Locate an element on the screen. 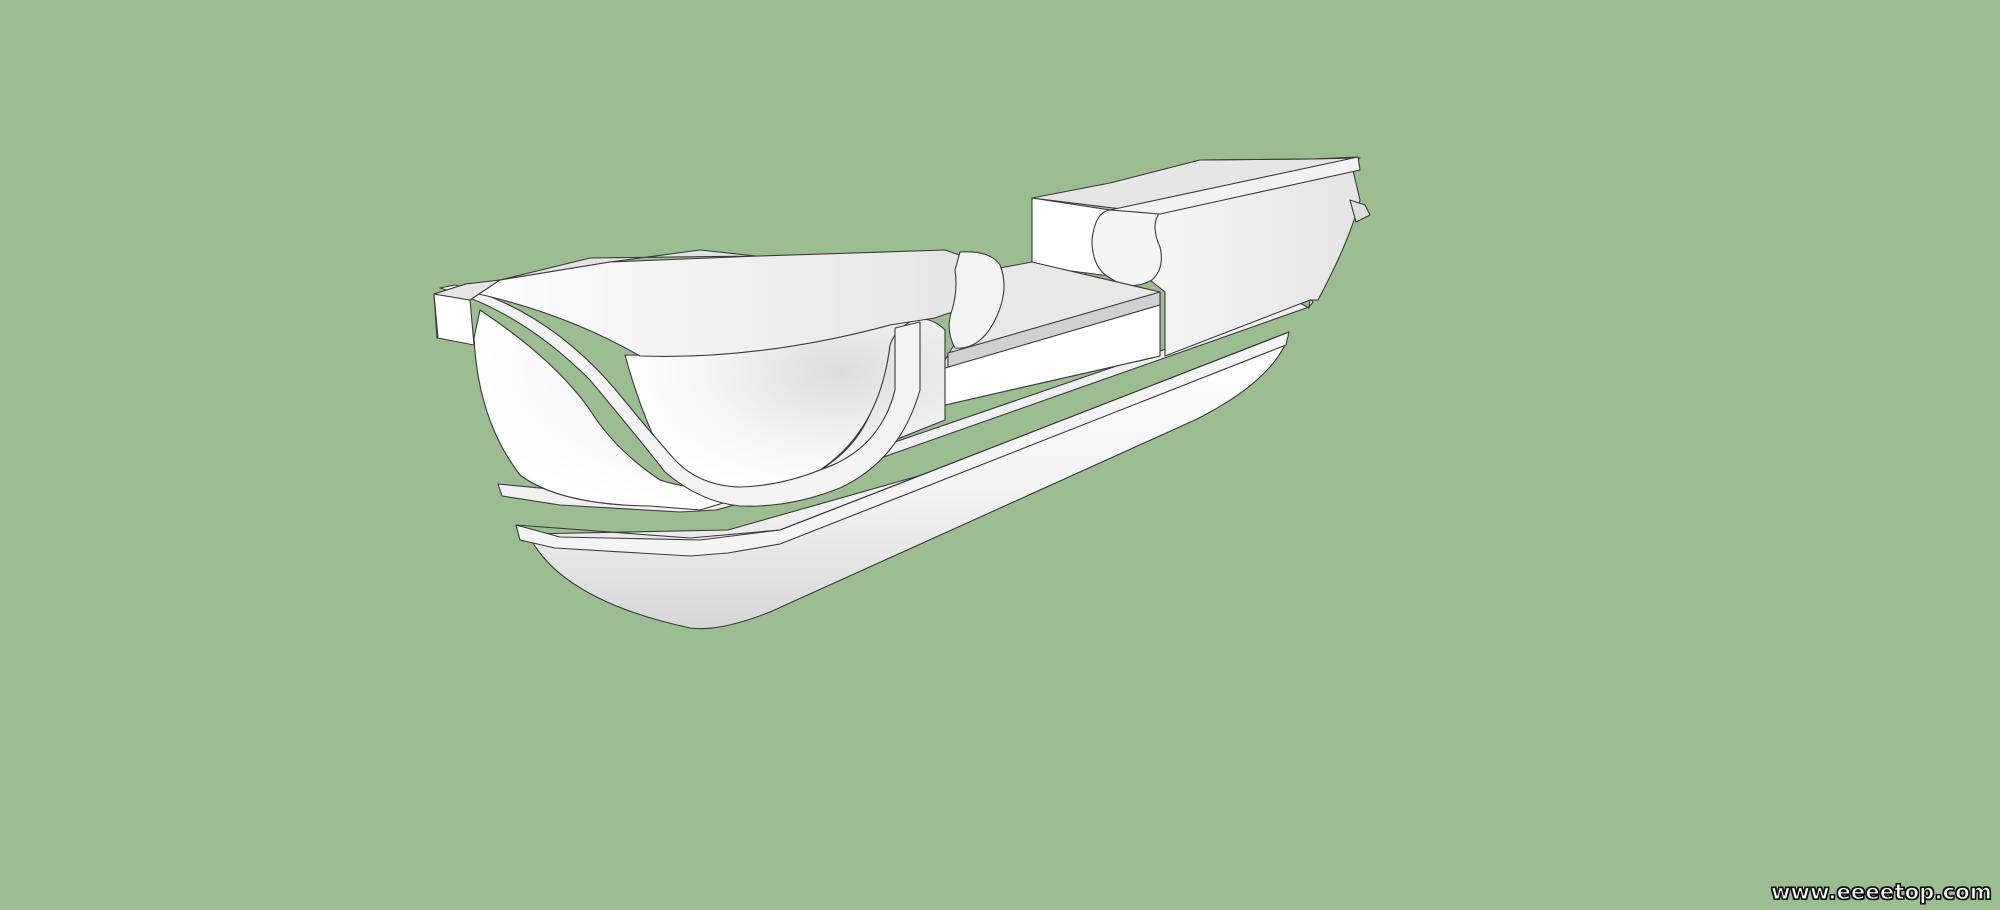  watermark-text: www.eeeetop.com is located at coordinates (1881, 891).